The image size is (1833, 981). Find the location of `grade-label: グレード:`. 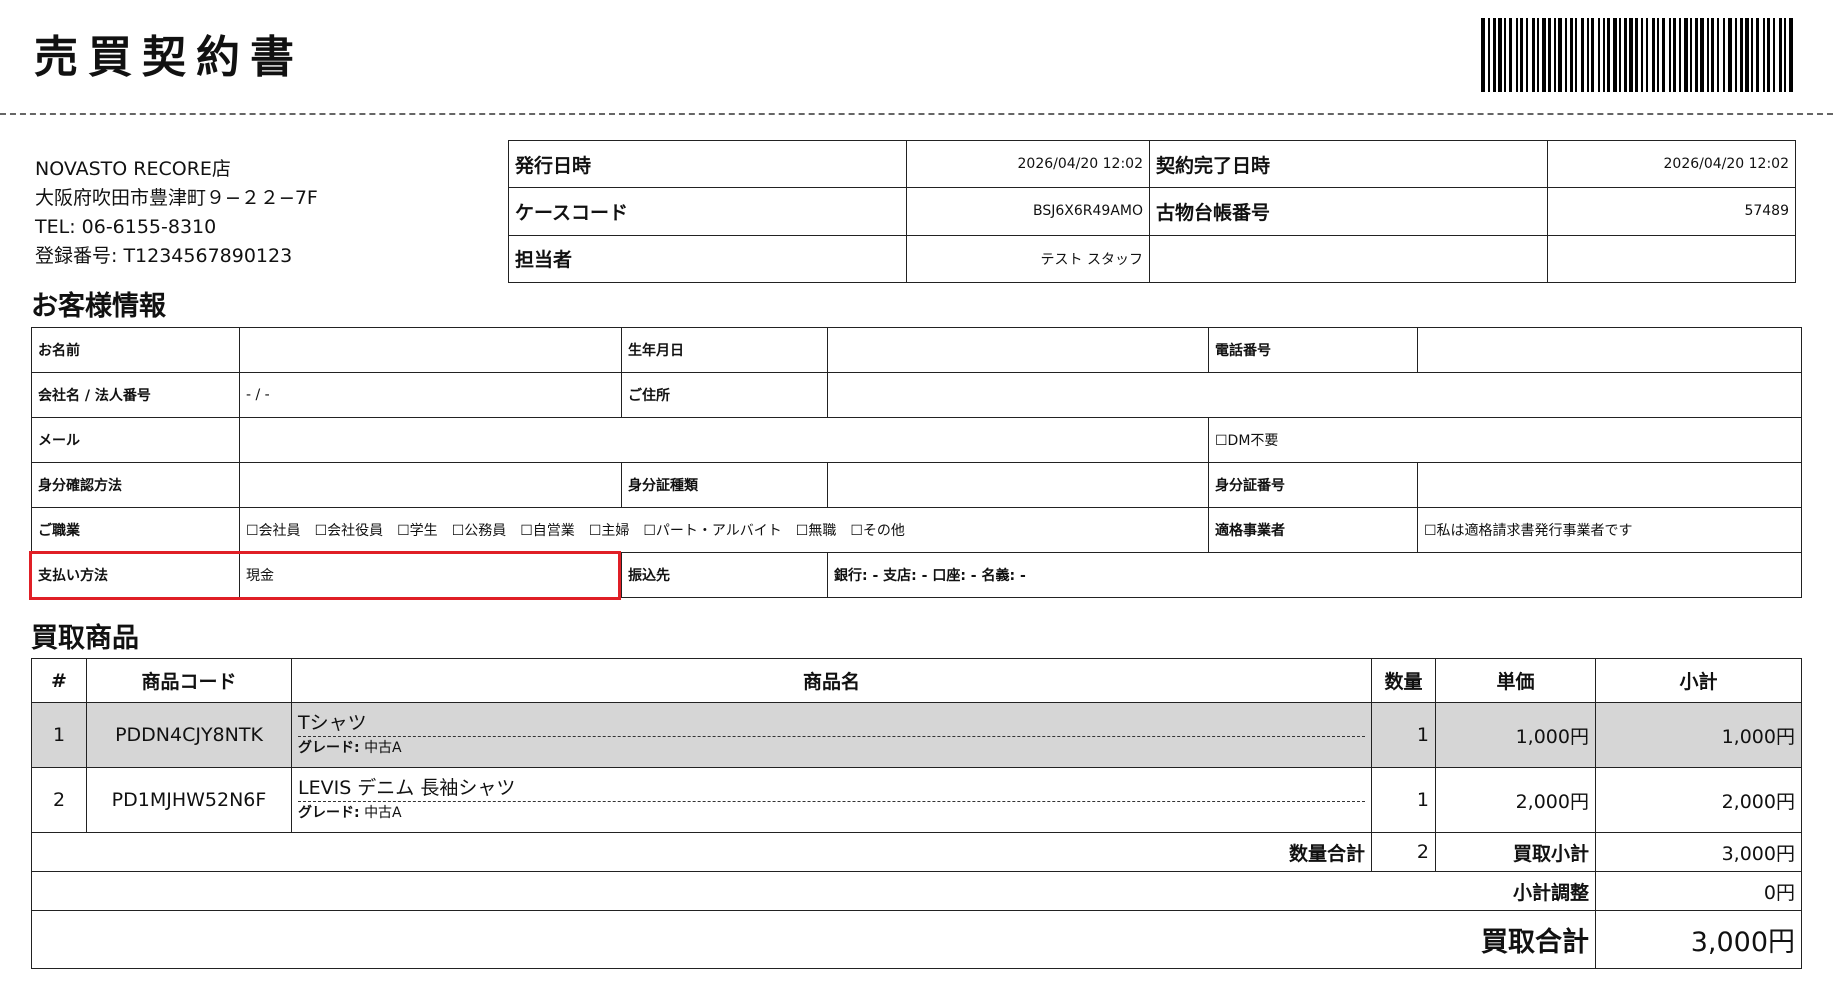

grade-label: グレード: is located at coordinates (329, 813).